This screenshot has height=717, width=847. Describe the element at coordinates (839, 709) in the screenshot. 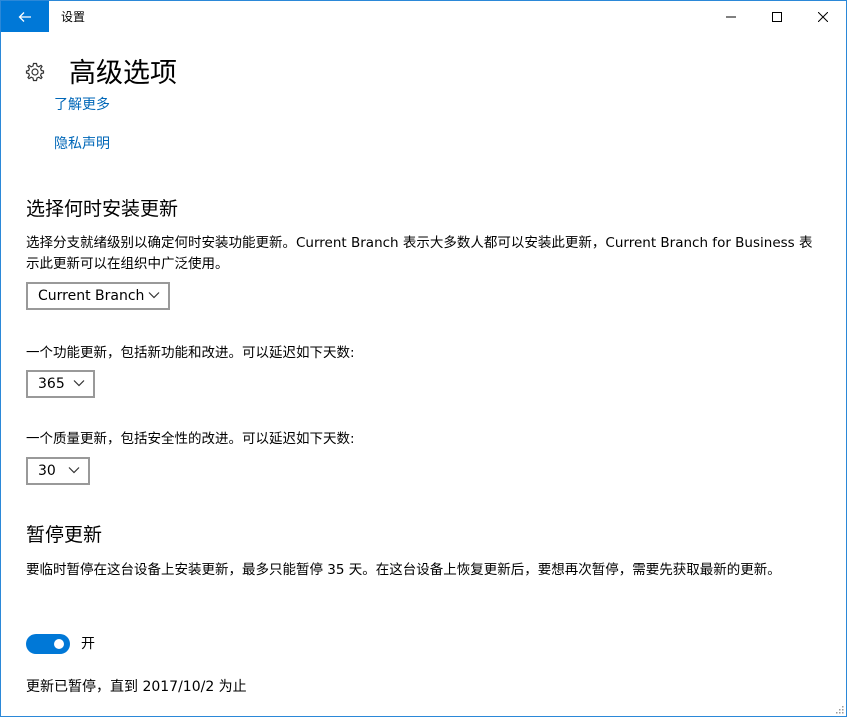

I see `resize-grip-icon` at that location.